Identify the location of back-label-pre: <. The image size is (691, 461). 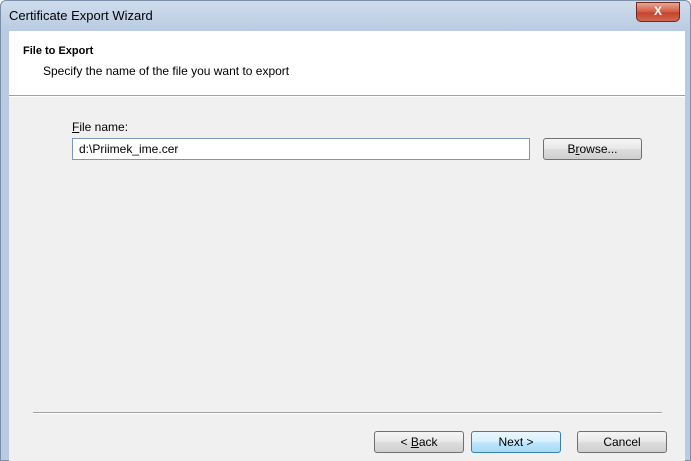
(405, 442).